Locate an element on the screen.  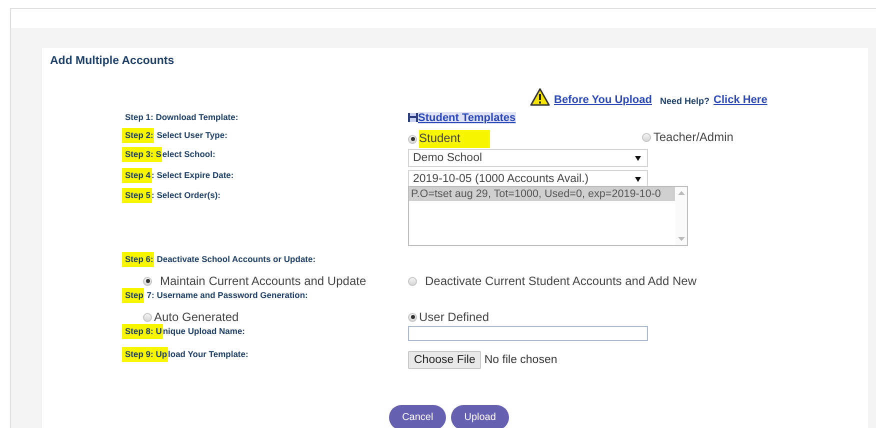
step-label: Step 6: Deactivate School Accounts or Update: is located at coordinates (266, 259).